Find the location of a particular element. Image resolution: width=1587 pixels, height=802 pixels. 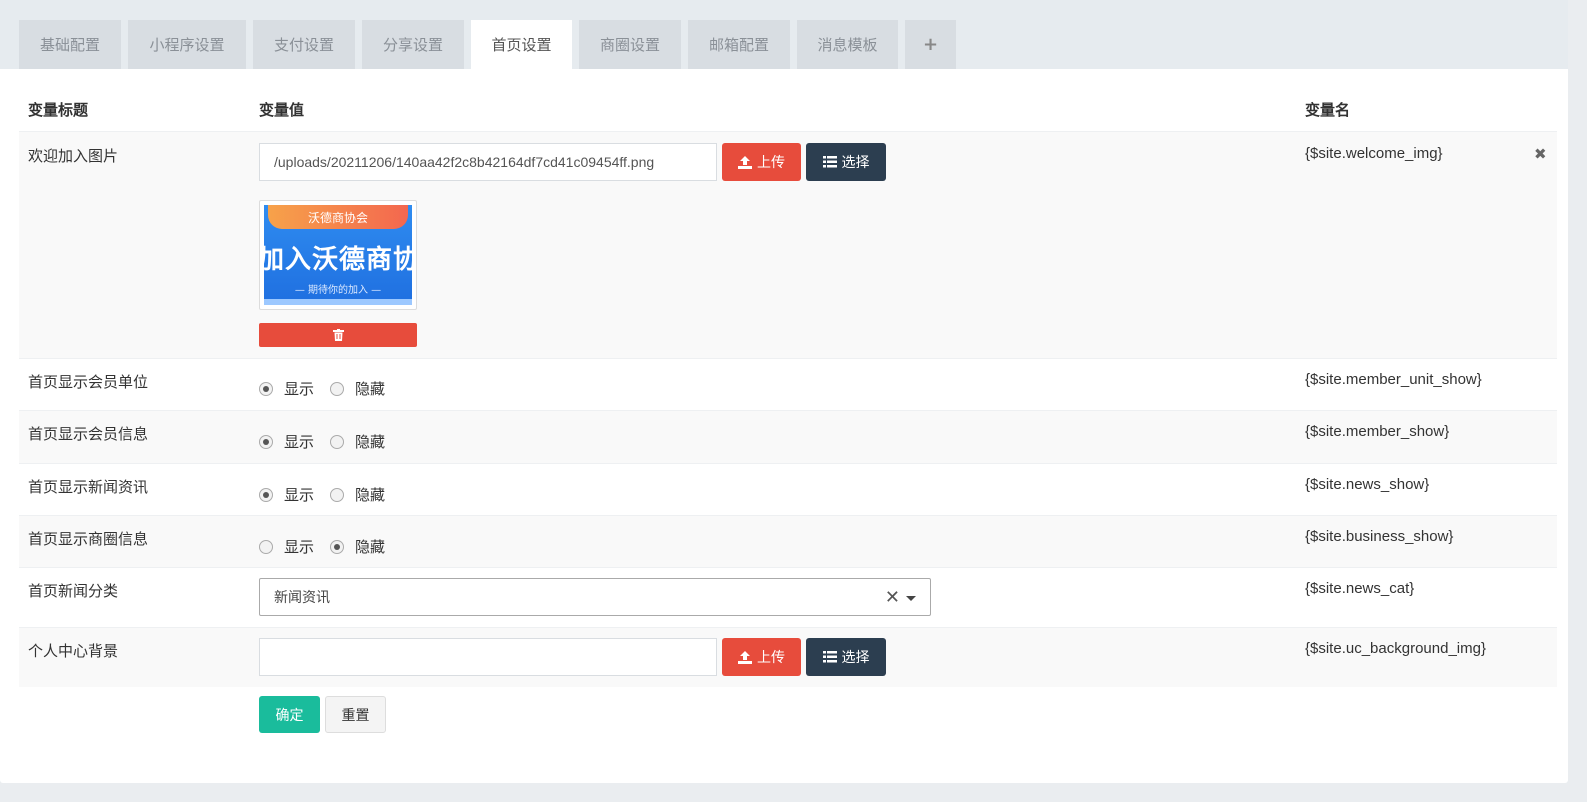

news-show-radios: 显示 隐藏 is located at coordinates (330, 494).